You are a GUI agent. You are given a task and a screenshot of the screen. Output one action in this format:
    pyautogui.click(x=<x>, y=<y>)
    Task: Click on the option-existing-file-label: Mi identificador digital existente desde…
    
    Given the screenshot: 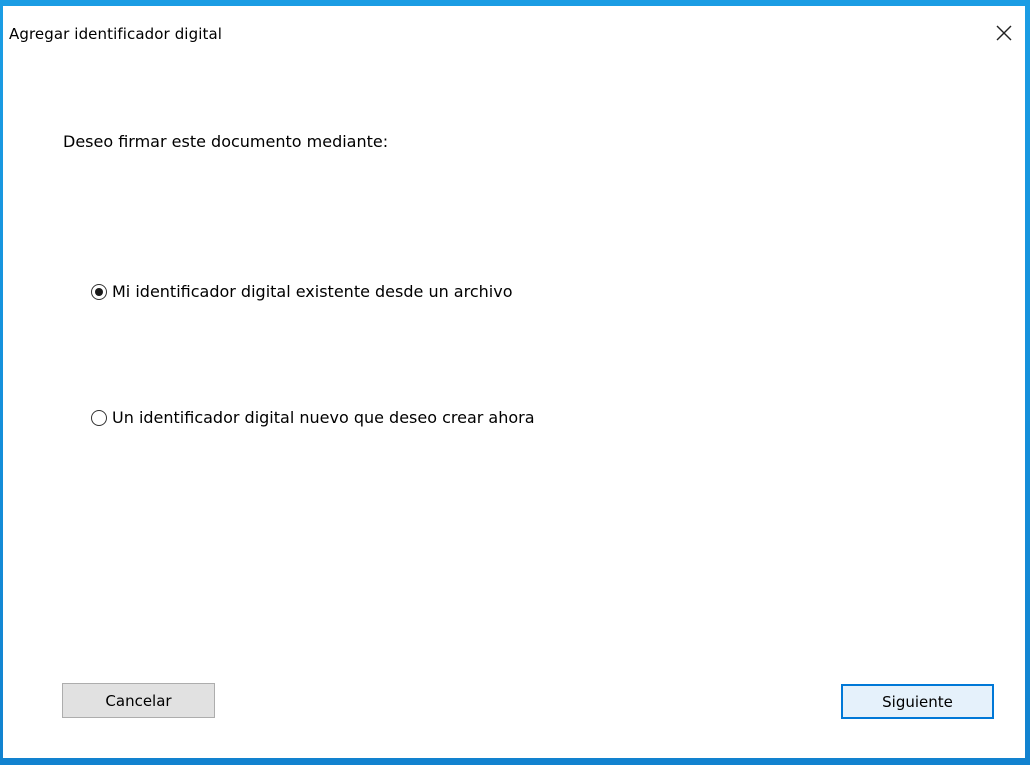 What is the action you would take?
    pyautogui.click(x=312, y=291)
    